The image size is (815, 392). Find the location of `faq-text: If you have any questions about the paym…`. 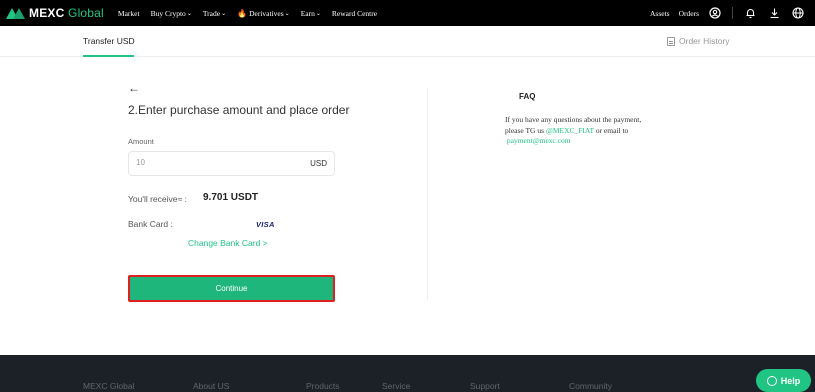

faq-text: If you have any questions about the paym… is located at coordinates (597, 131).